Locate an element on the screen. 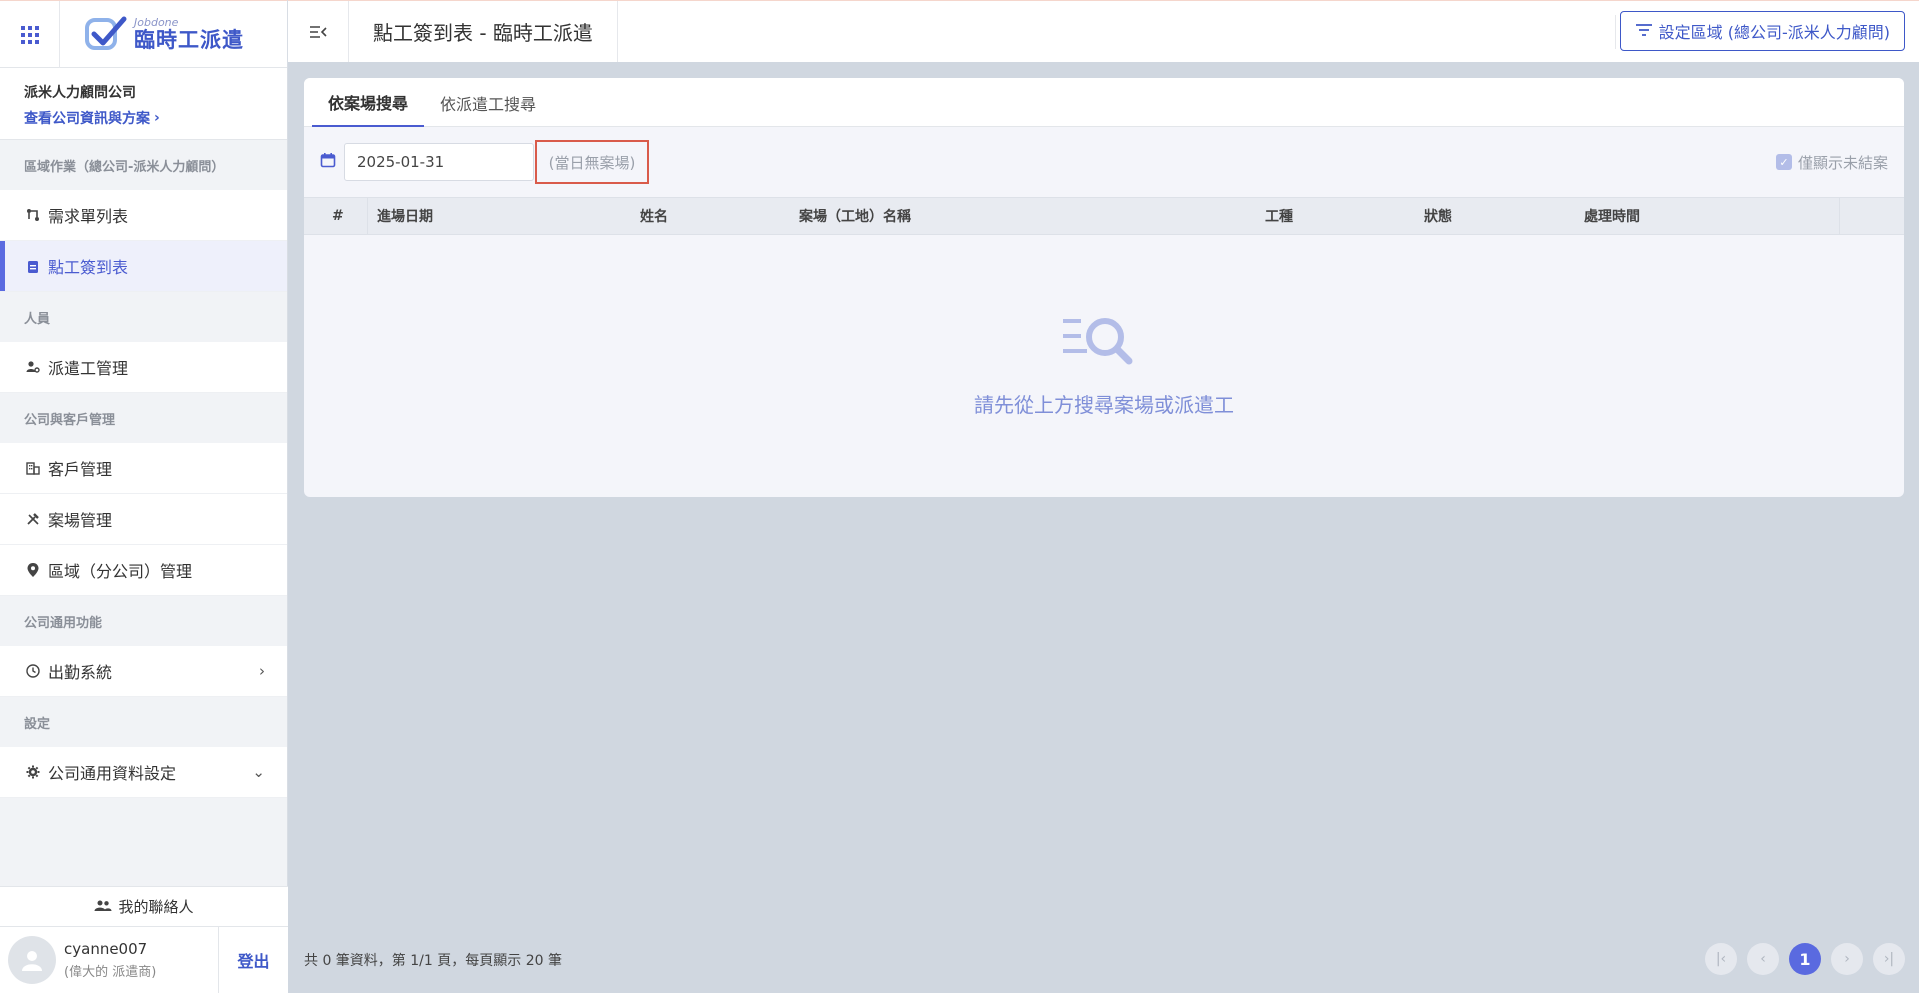 The image size is (1919, 993). section-title-common: 公司通用功能 is located at coordinates (63, 623).